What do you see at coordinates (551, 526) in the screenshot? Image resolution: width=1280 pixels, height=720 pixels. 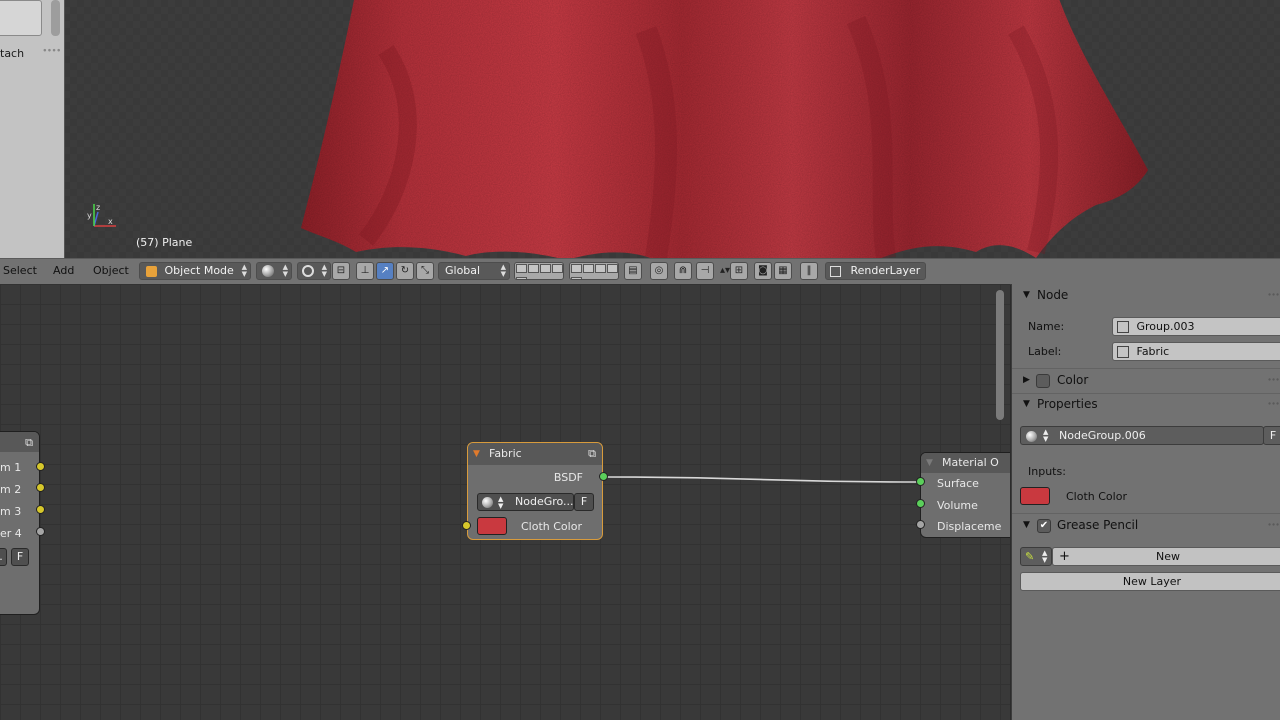 I see `fabric-node-input-label: Cloth Color` at bounding box center [551, 526].